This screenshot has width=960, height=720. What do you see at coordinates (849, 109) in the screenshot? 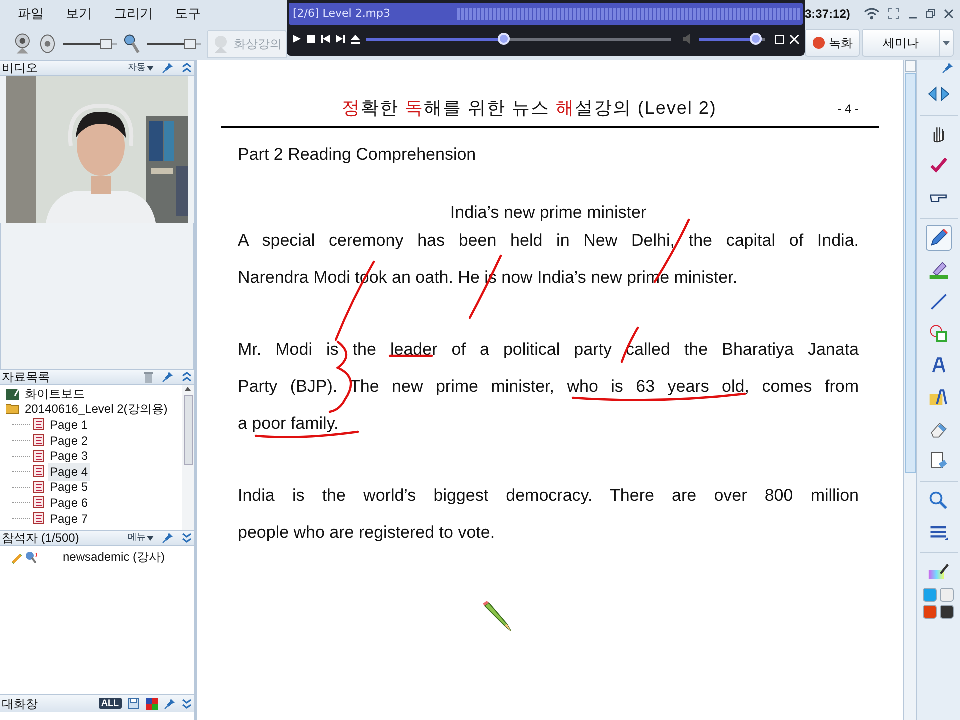
I see `page-number: - 4 -` at bounding box center [849, 109].